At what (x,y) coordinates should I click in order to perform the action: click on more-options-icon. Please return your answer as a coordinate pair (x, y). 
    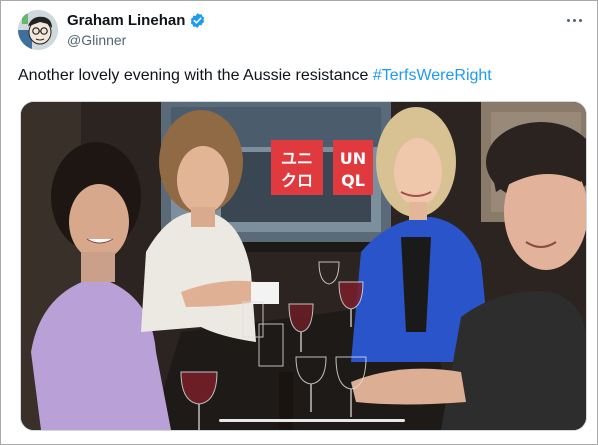
    Looking at the image, I should click on (574, 20).